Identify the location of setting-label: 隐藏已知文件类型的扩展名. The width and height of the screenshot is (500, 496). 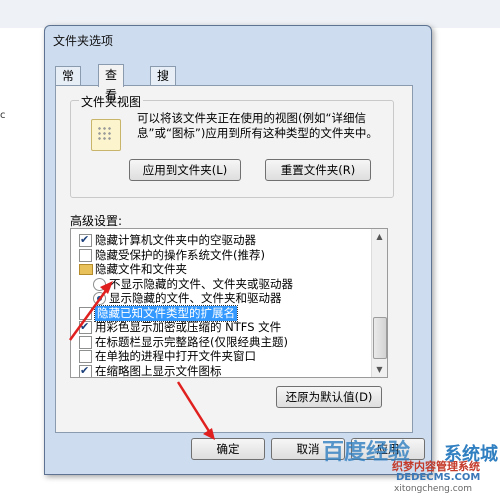
(166, 313).